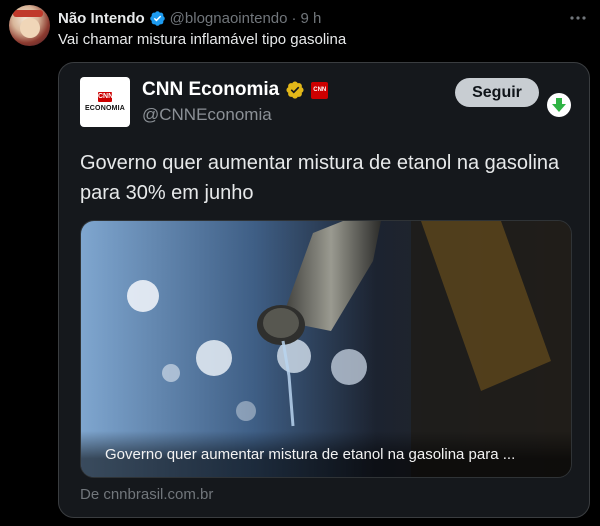 The height and width of the screenshot is (526, 600). What do you see at coordinates (210, 90) in the screenshot?
I see `quoted-author-name: CNN Economia` at bounding box center [210, 90].